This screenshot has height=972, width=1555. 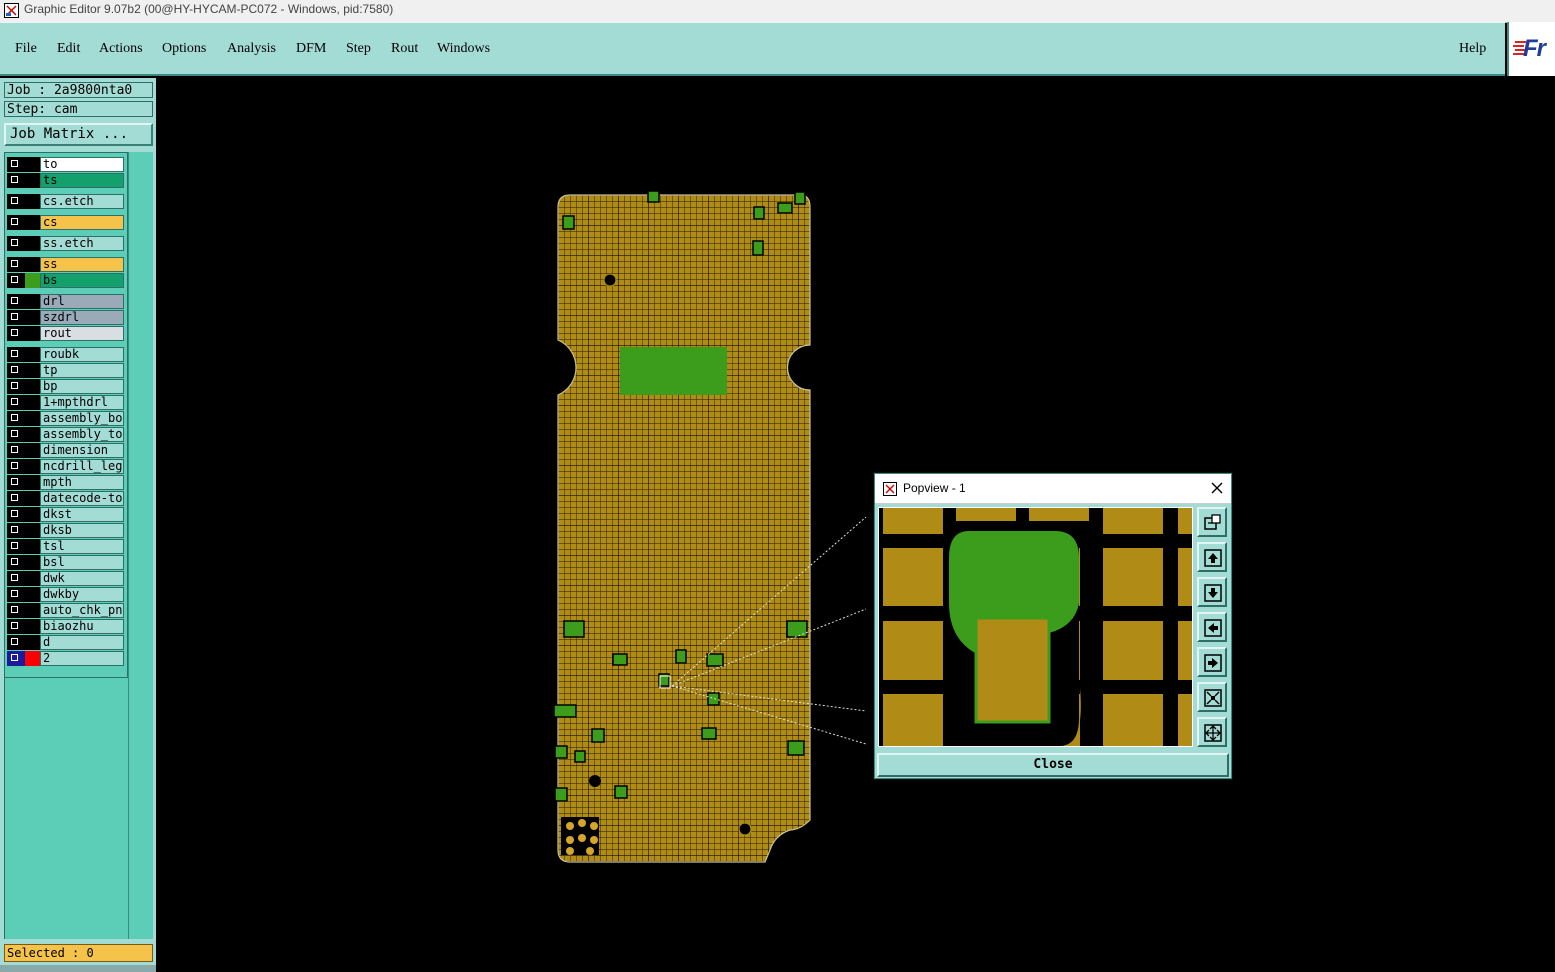 What do you see at coordinates (1053, 765) in the screenshot?
I see `popview-close-button: Close` at bounding box center [1053, 765].